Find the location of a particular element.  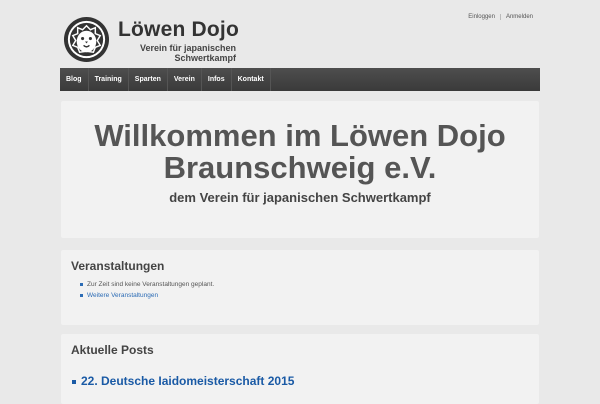

site-subtitle: Verein für japanischen Schwertkampf is located at coordinates (187, 53).